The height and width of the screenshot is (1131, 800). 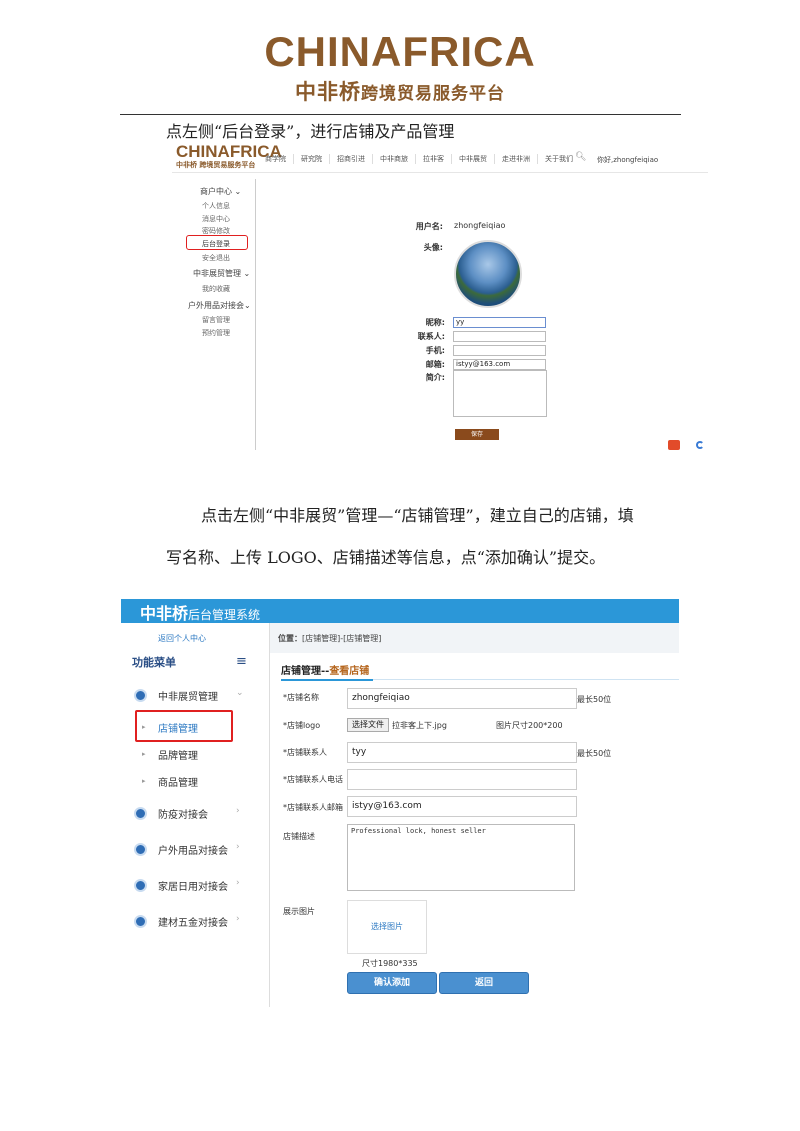 I want to click on site-nav: 商学院 研究院 招商引进 中非商旅 拉非客 中非展贸 走进非洲 关于我们, so click(x=419, y=159).